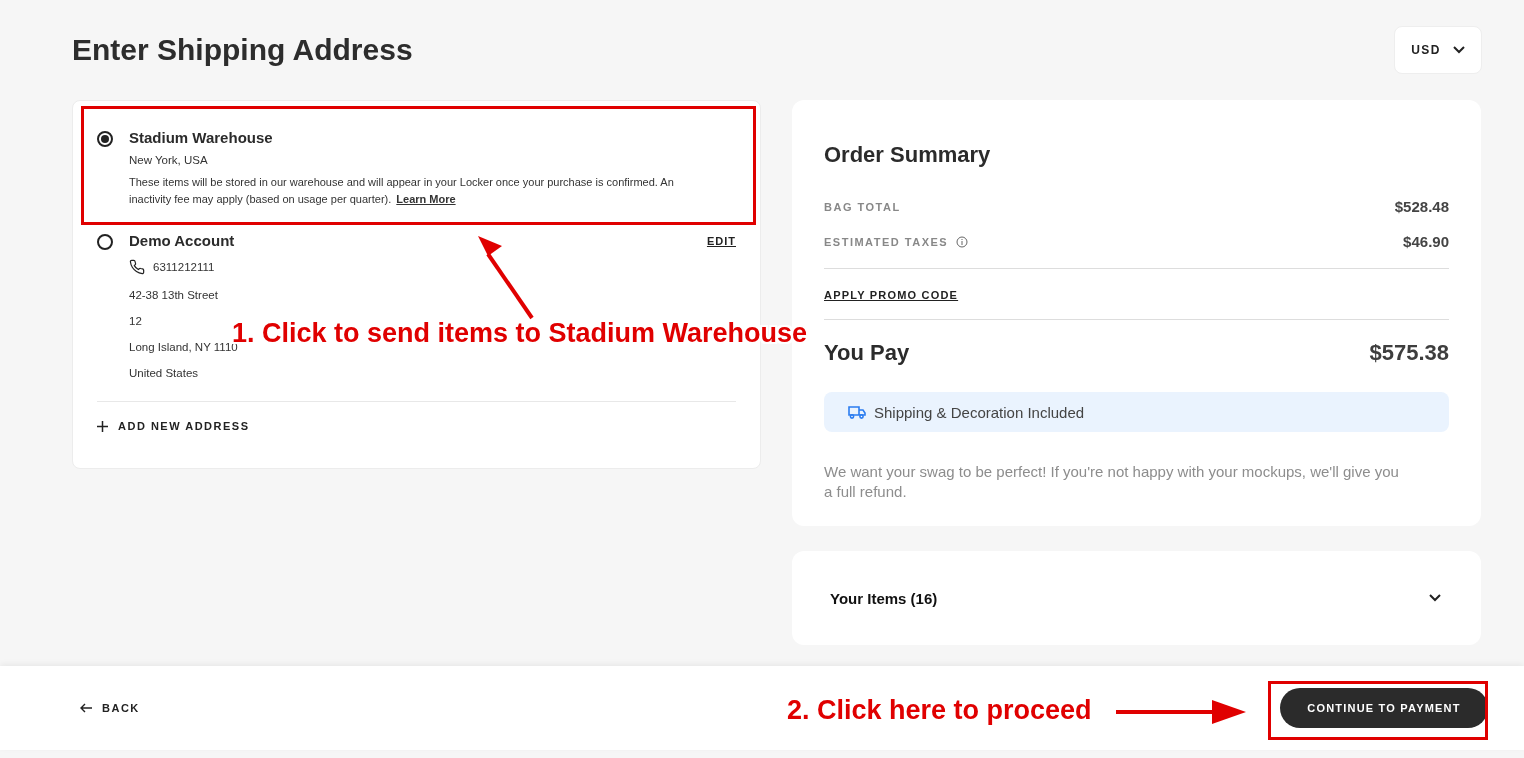  Describe the element at coordinates (110, 708) in the screenshot. I see `back-button: BACK` at that location.